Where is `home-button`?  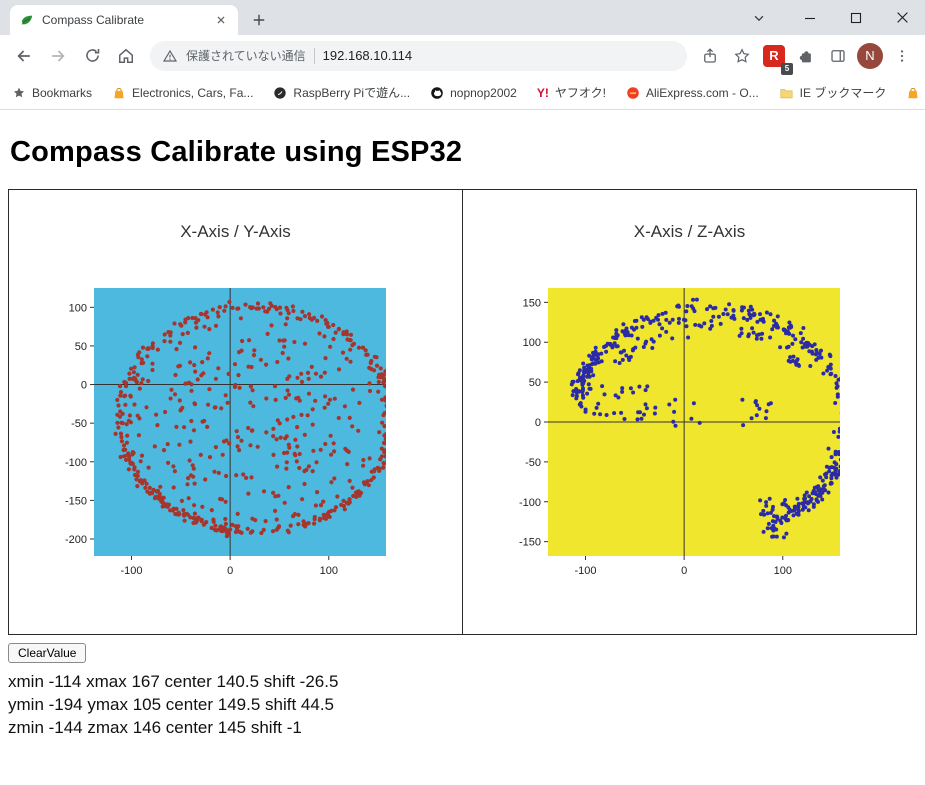
home-button is located at coordinates (126, 56).